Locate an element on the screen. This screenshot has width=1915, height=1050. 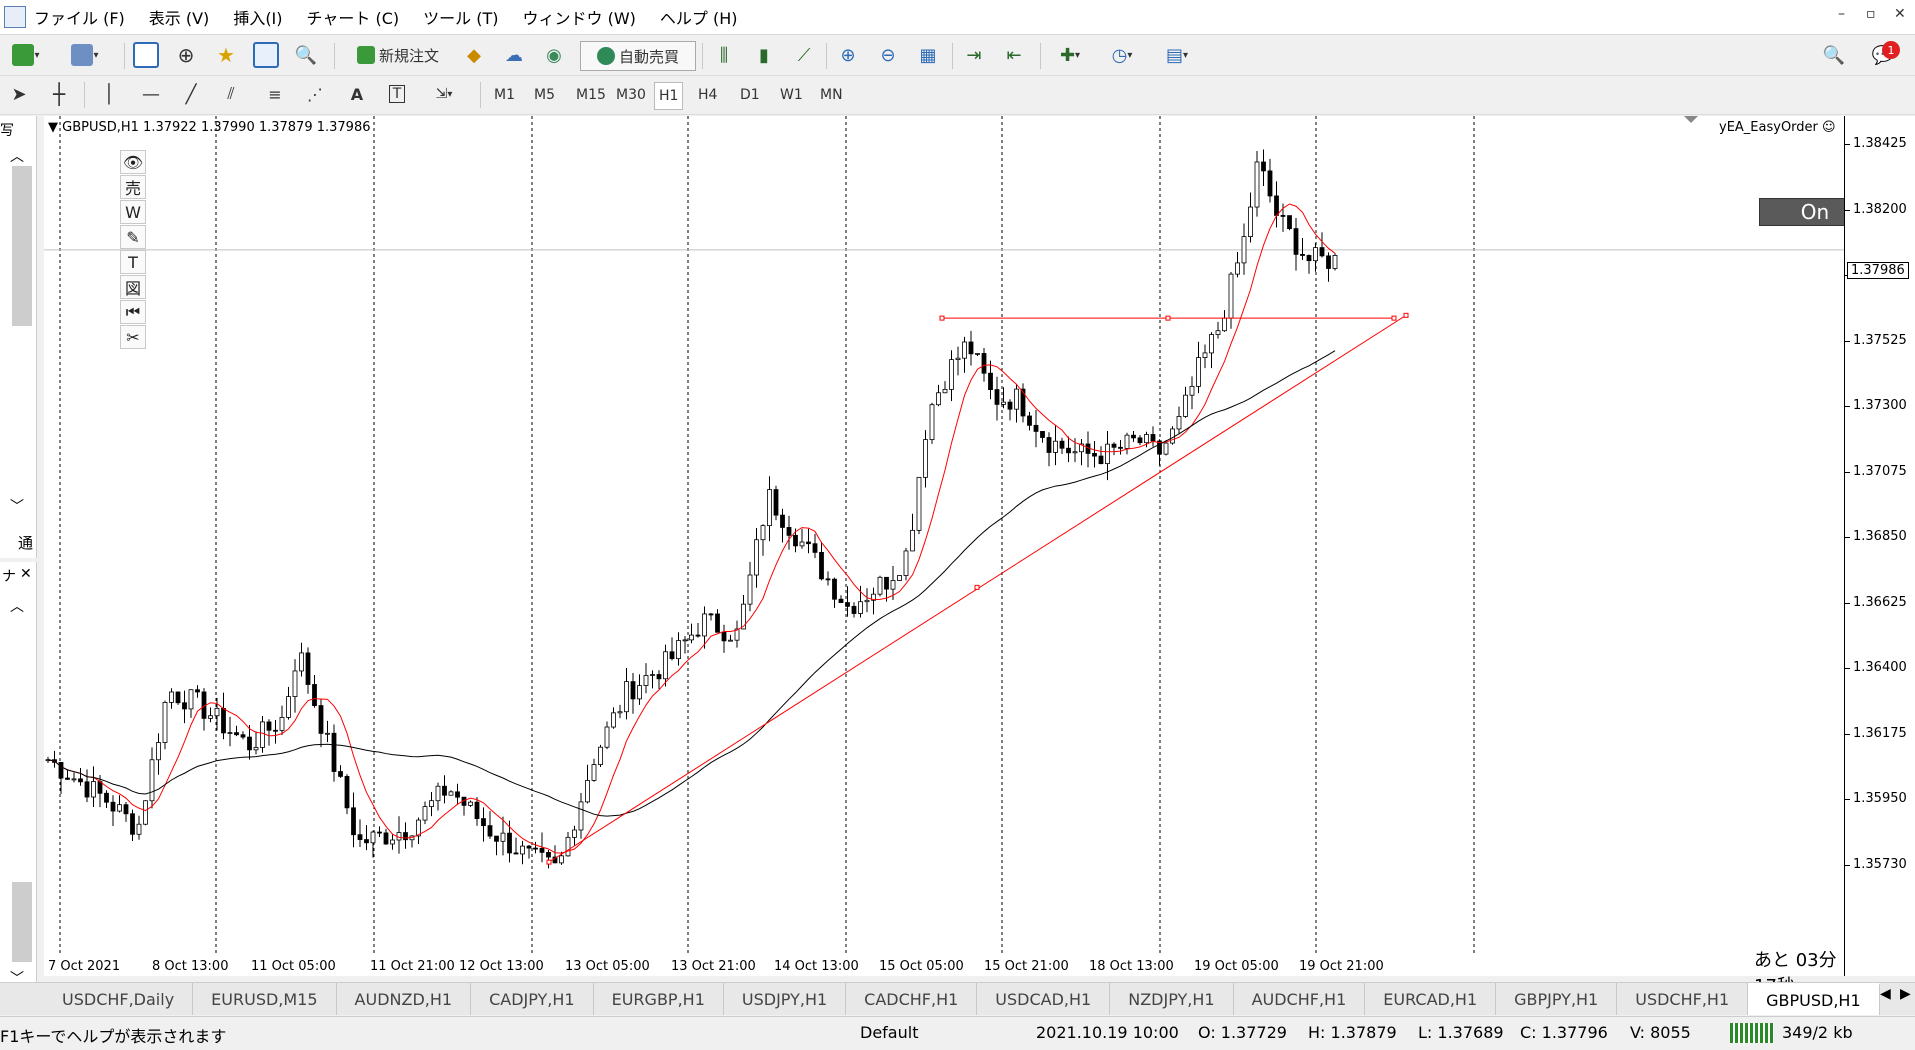
crosshair-icon: ┼ is located at coordinates (59, 94).